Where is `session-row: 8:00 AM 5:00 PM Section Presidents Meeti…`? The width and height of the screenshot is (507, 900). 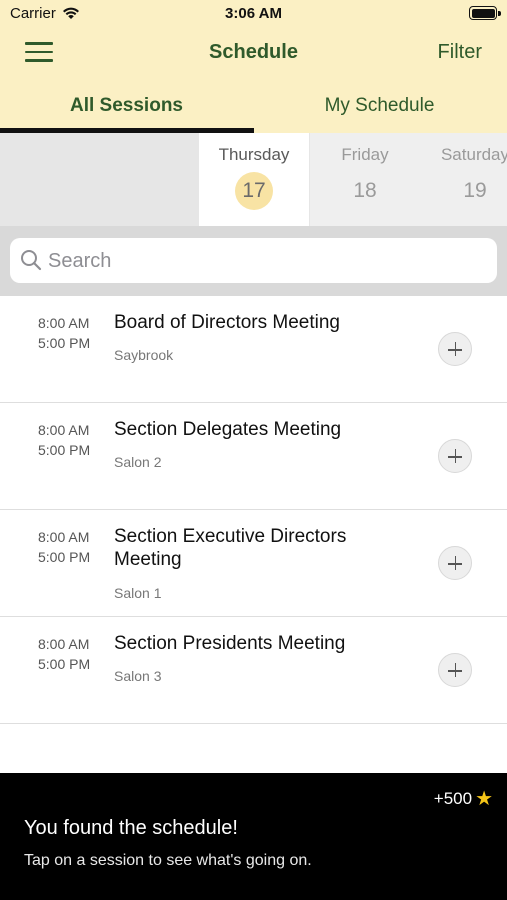
session-row: 8:00 AM 5:00 PM Section Presidents Meeti… is located at coordinates (253, 670).